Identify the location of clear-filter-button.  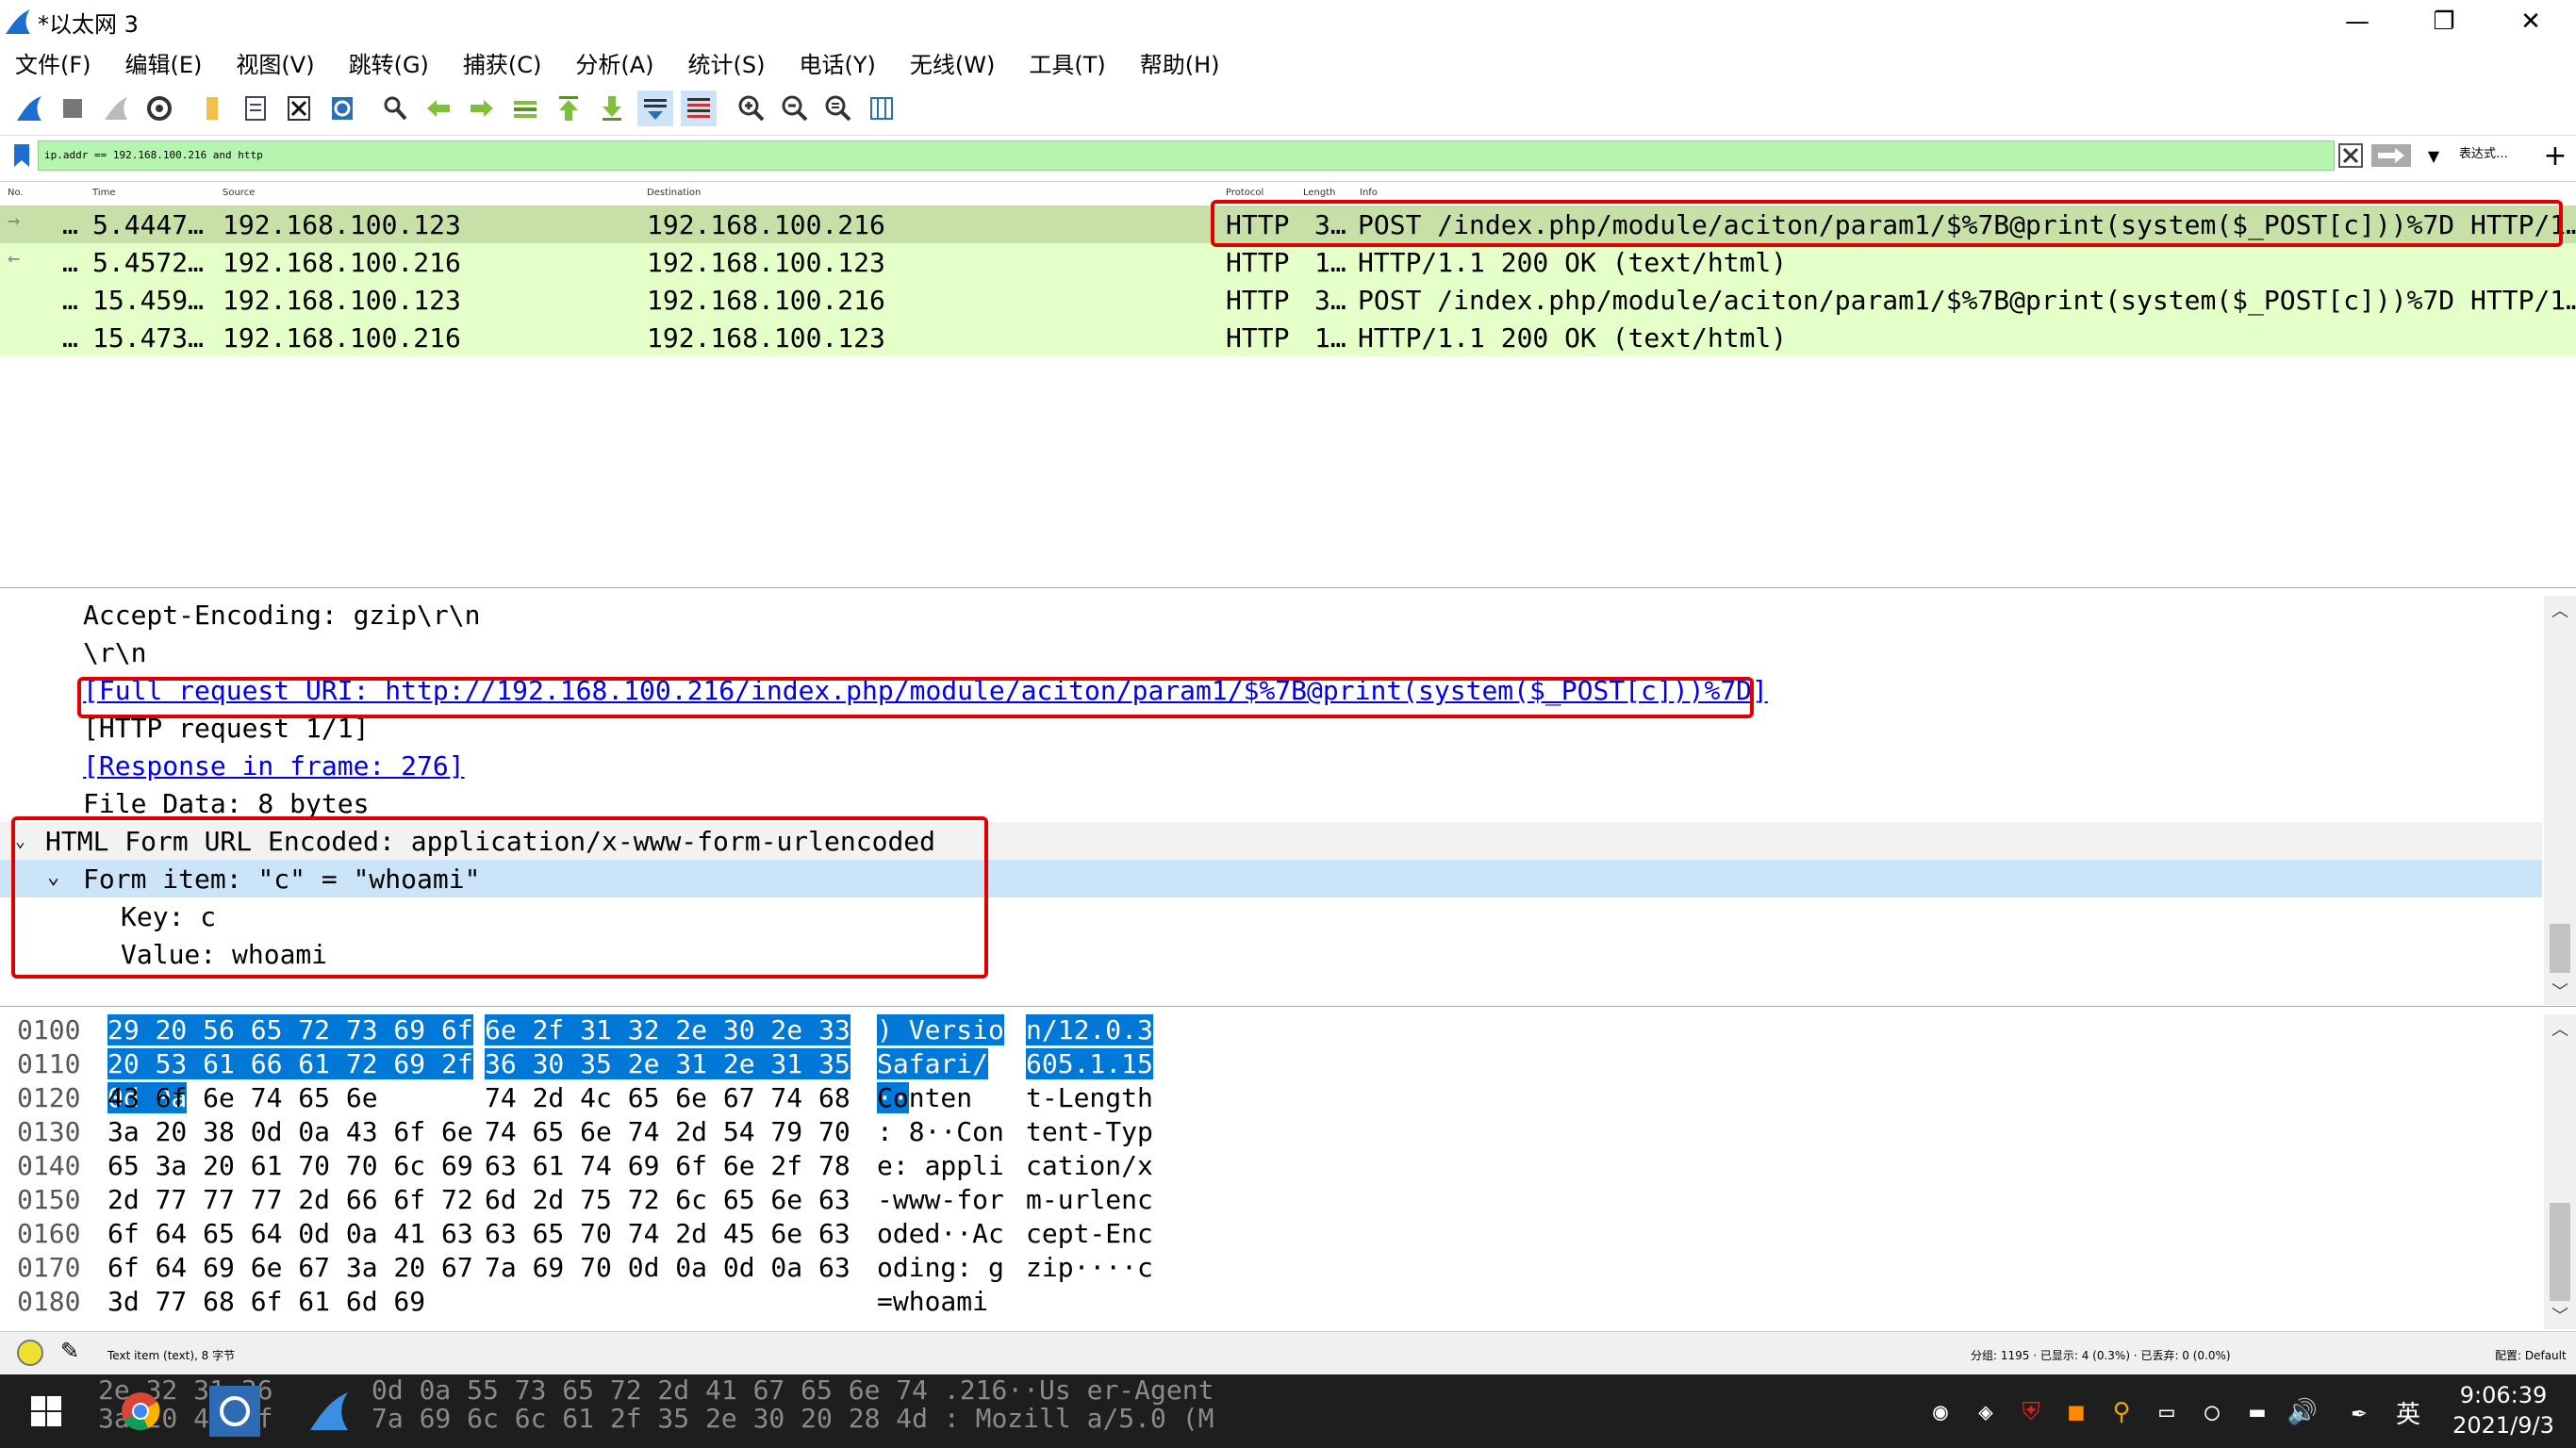
(2351, 155).